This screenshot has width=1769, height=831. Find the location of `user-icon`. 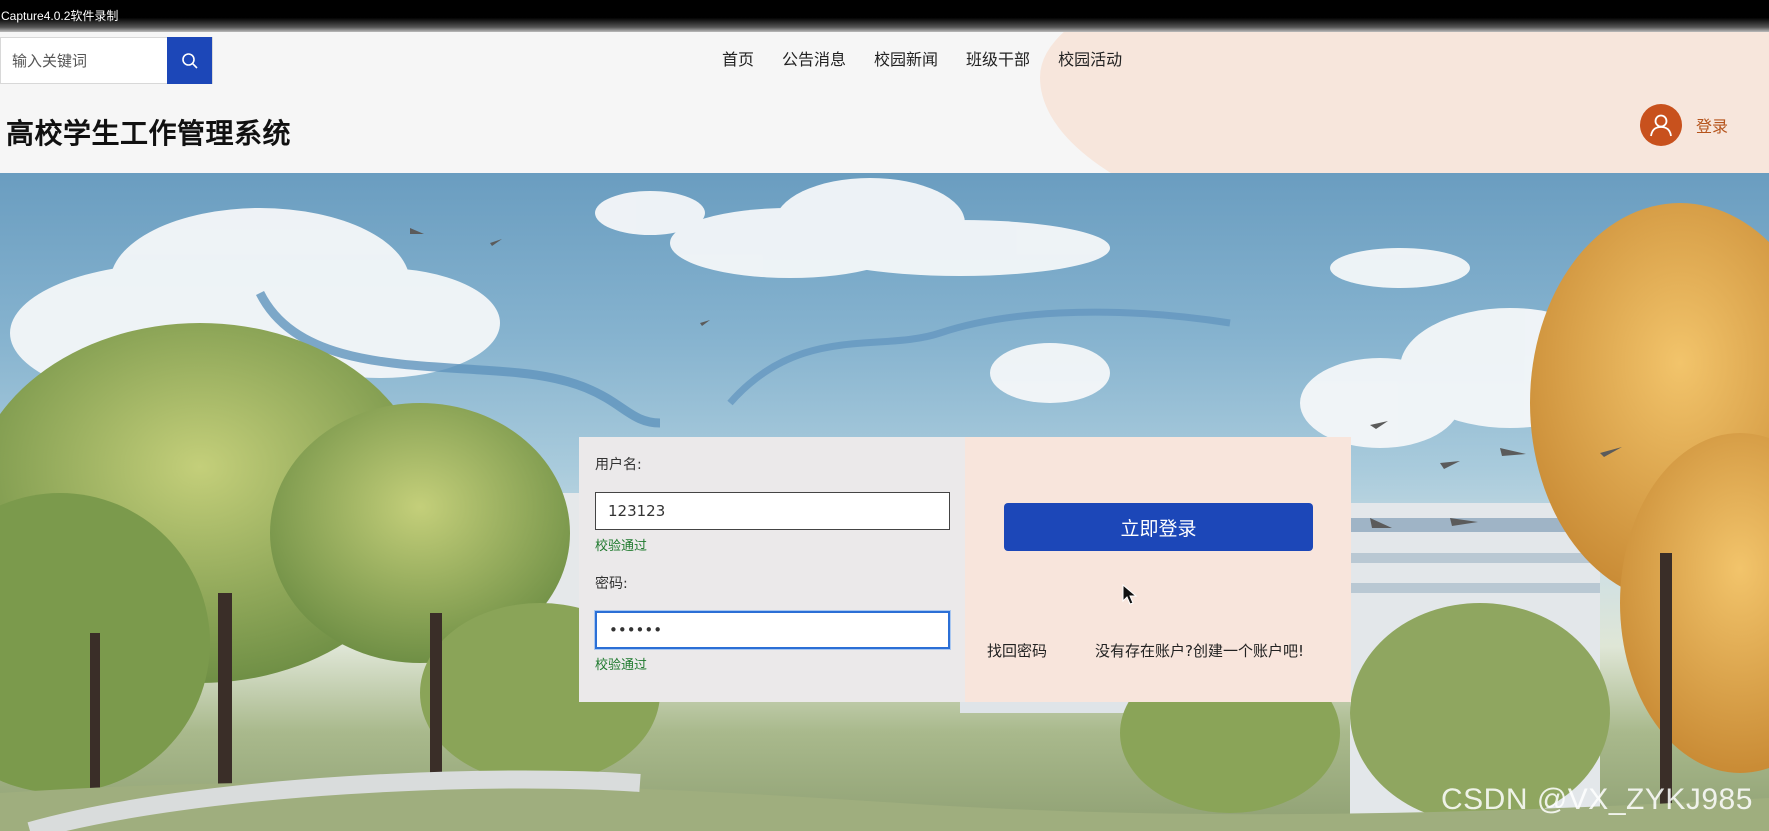

user-icon is located at coordinates (1661, 125).